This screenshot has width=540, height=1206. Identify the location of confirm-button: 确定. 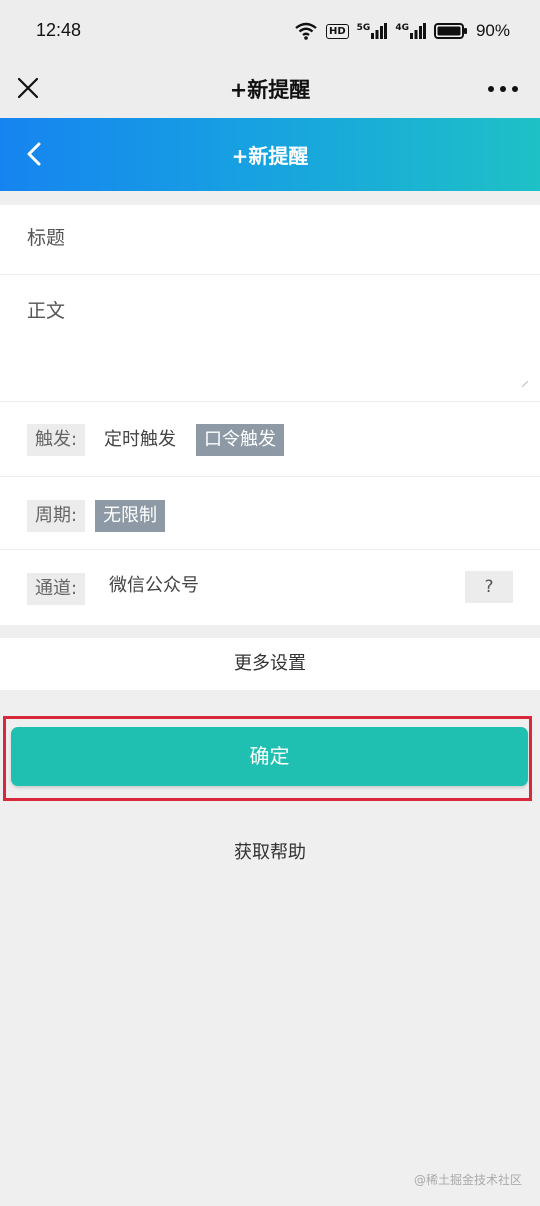
(269, 756).